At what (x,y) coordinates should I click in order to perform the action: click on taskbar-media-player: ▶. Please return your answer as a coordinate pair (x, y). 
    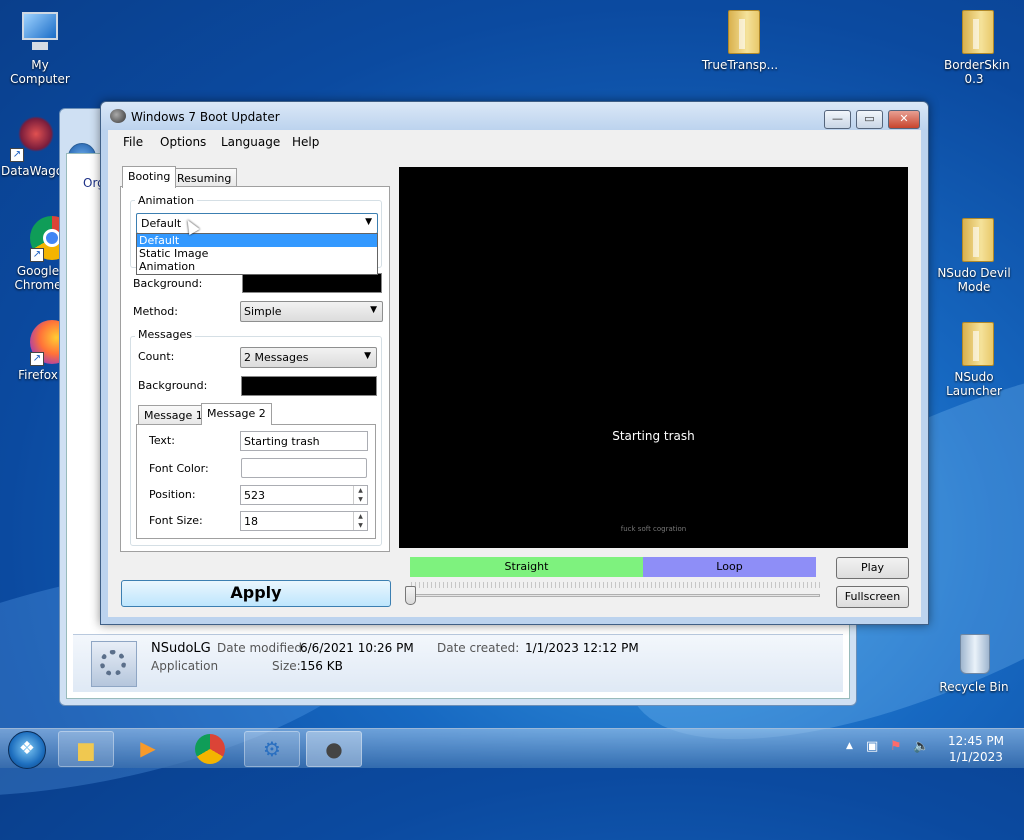
    Looking at the image, I should click on (148, 749).